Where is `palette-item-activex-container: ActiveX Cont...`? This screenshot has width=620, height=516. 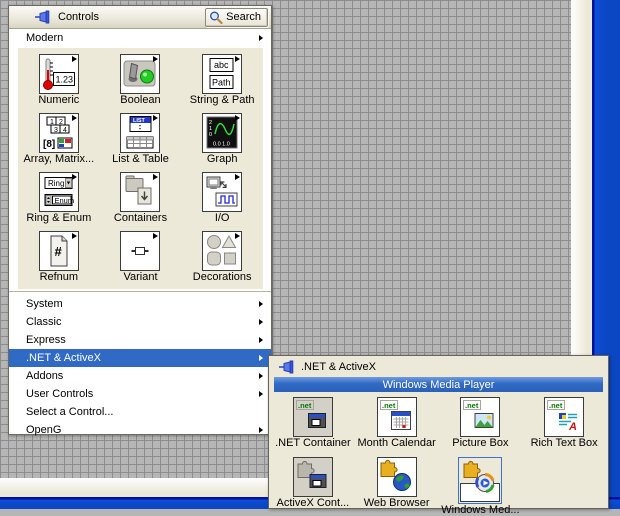
palette-item-activex-container: ActiveX Cont... is located at coordinates (313, 483).